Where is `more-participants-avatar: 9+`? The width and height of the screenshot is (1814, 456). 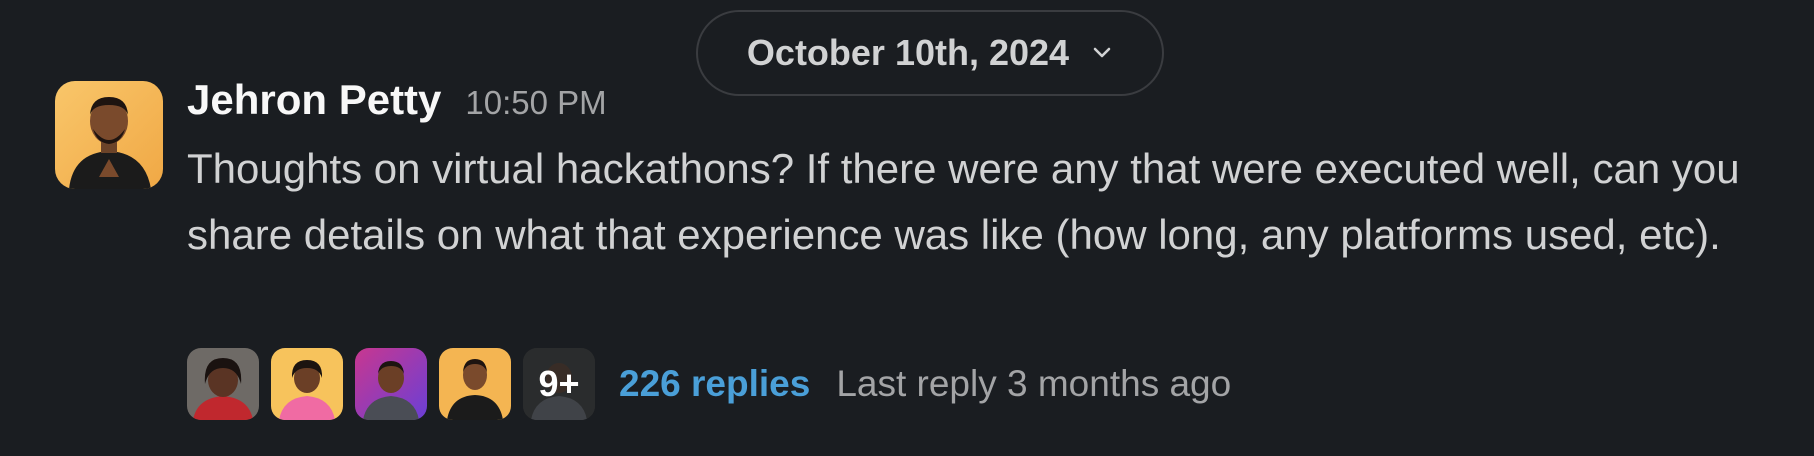
more-participants-avatar: 9+ is located at coordinates (559, 384).